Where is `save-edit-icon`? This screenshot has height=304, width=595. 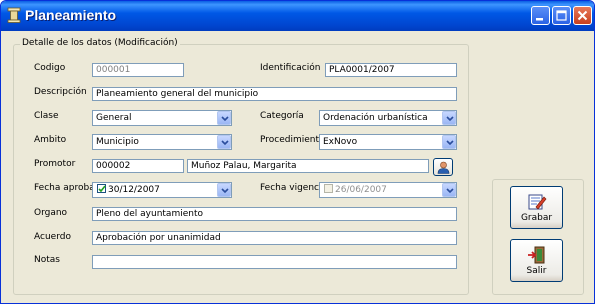 save-edit-icon is located at coordinates (537, 202).